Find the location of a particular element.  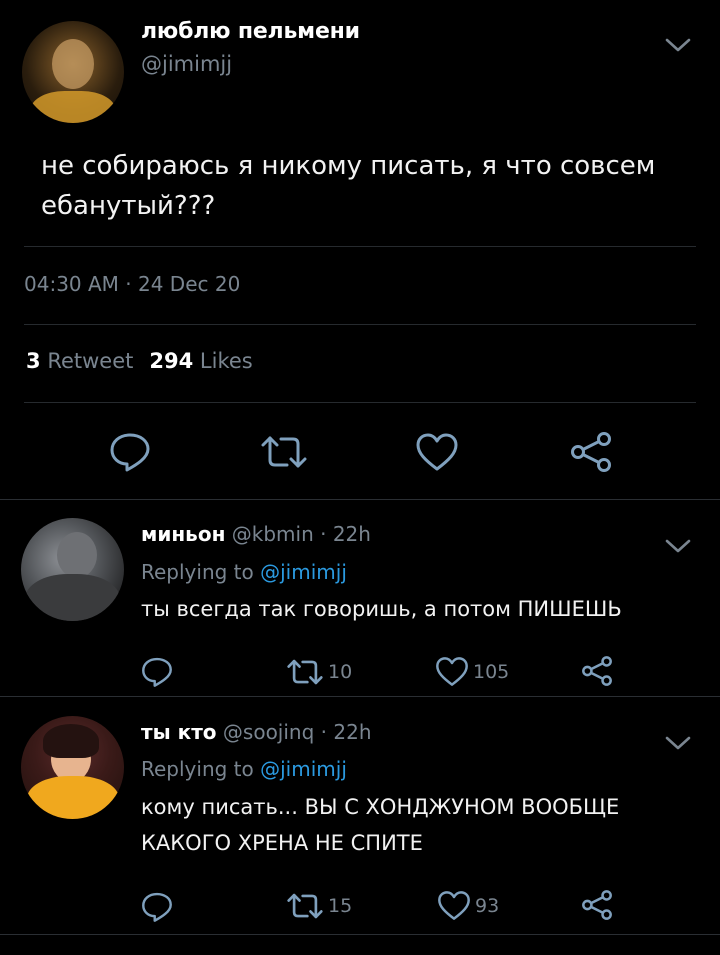

retweet-button: 15 is located at coordinates (319, 906).